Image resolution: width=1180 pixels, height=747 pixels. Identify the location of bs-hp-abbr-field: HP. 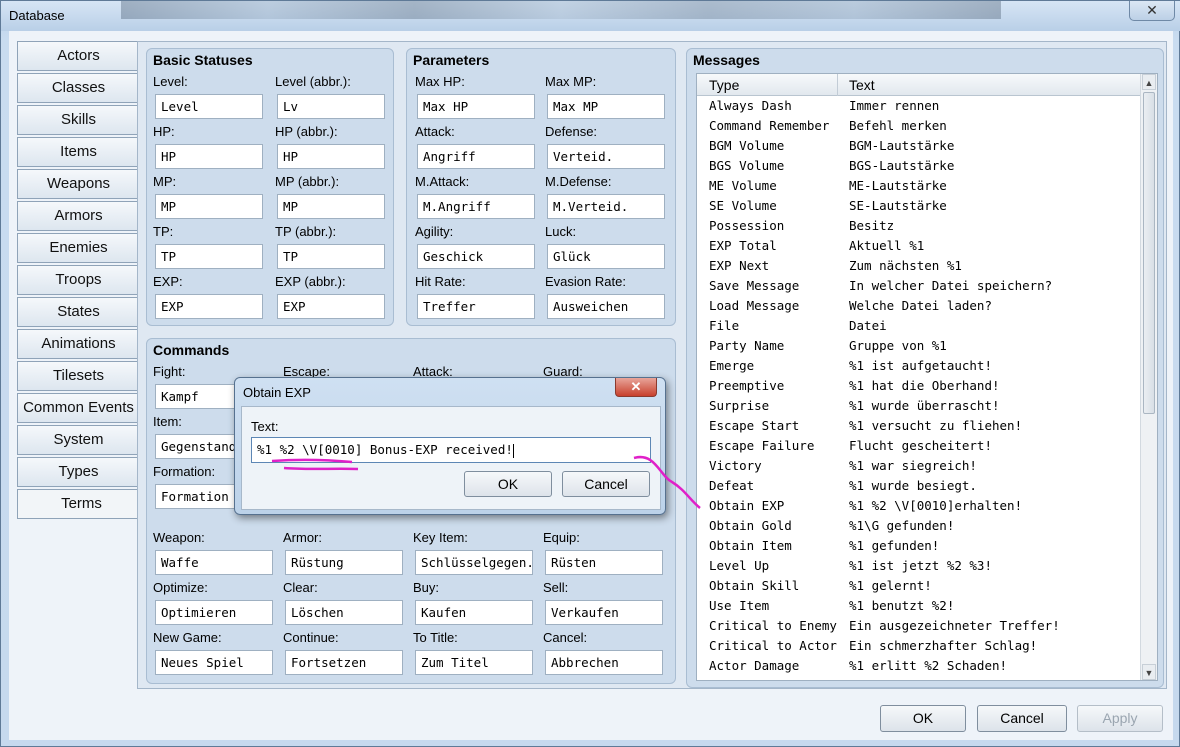
(331, 156).